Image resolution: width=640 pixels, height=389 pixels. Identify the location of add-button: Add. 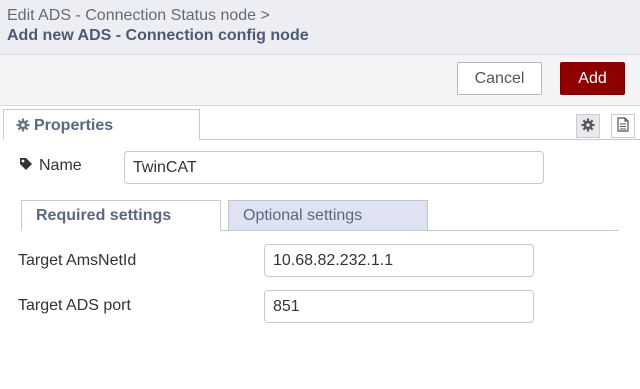
(592, 78).